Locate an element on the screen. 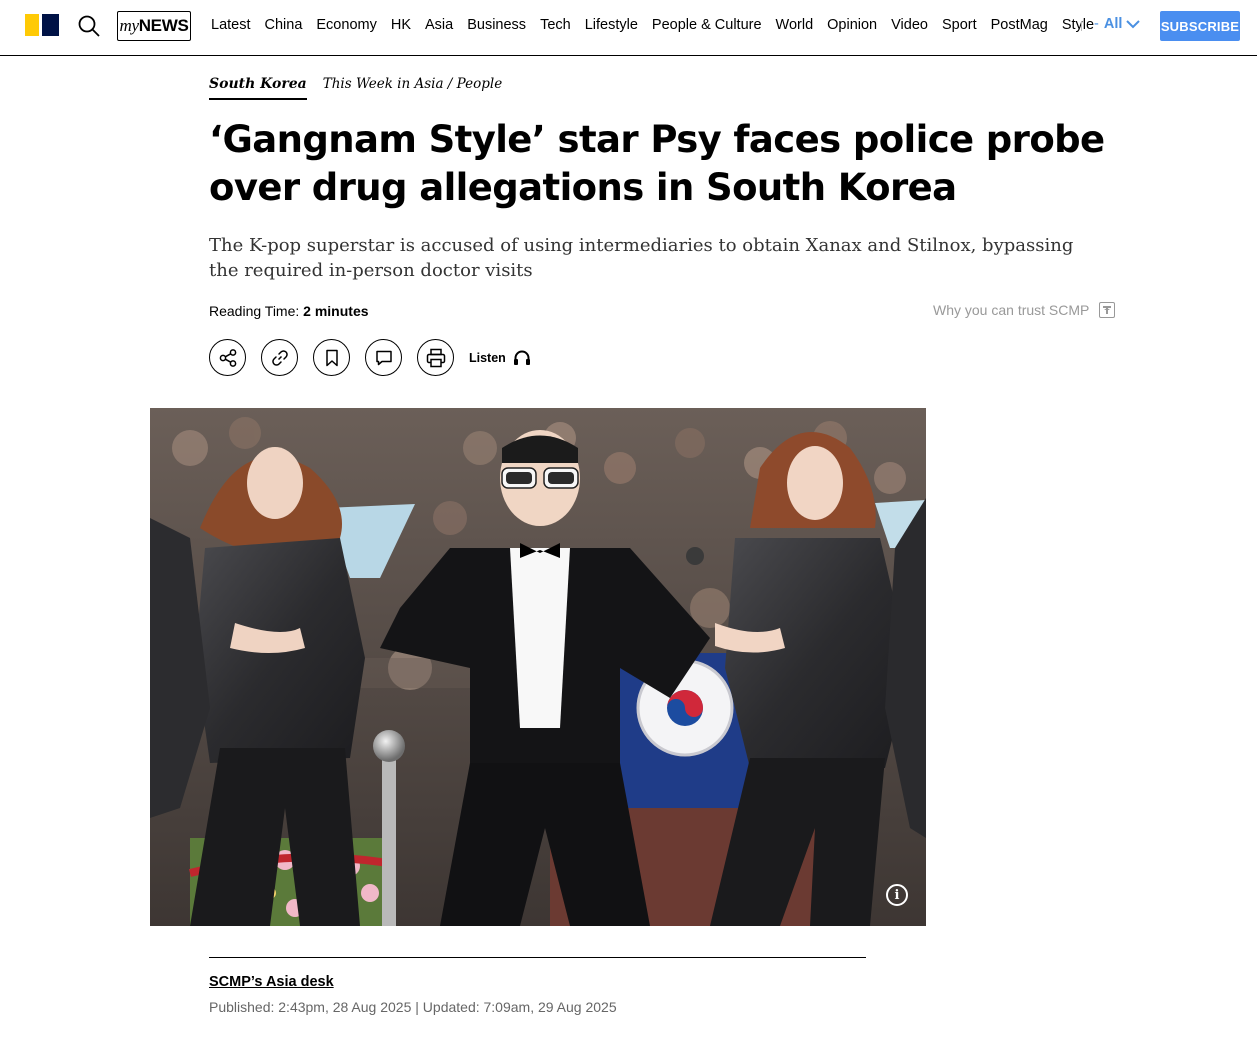 The width and height of the screenshot is (1257, 1041). article-actions: Listen is located at coordinates (370, 357).